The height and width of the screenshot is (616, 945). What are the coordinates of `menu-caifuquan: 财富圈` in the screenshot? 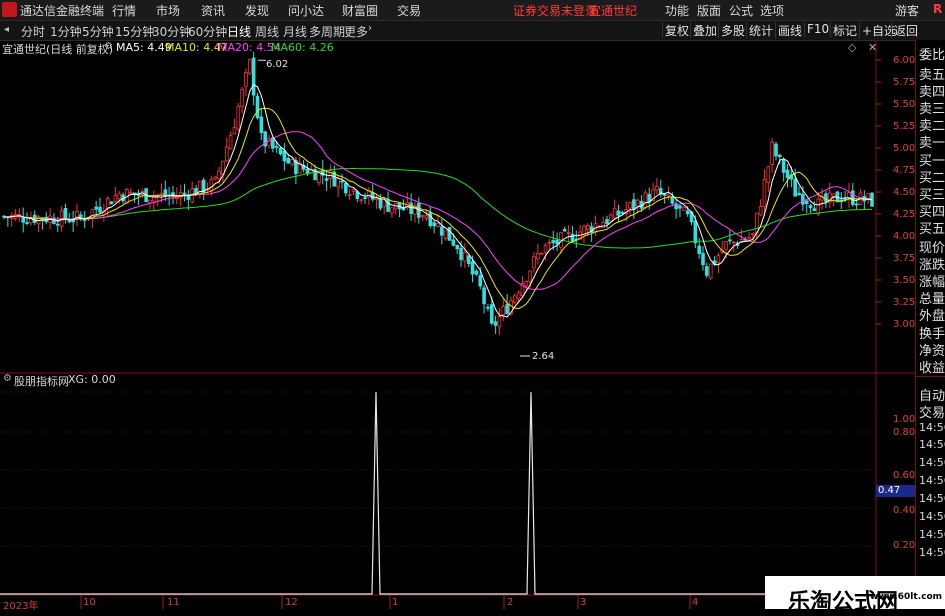 It's located at (360, 10).